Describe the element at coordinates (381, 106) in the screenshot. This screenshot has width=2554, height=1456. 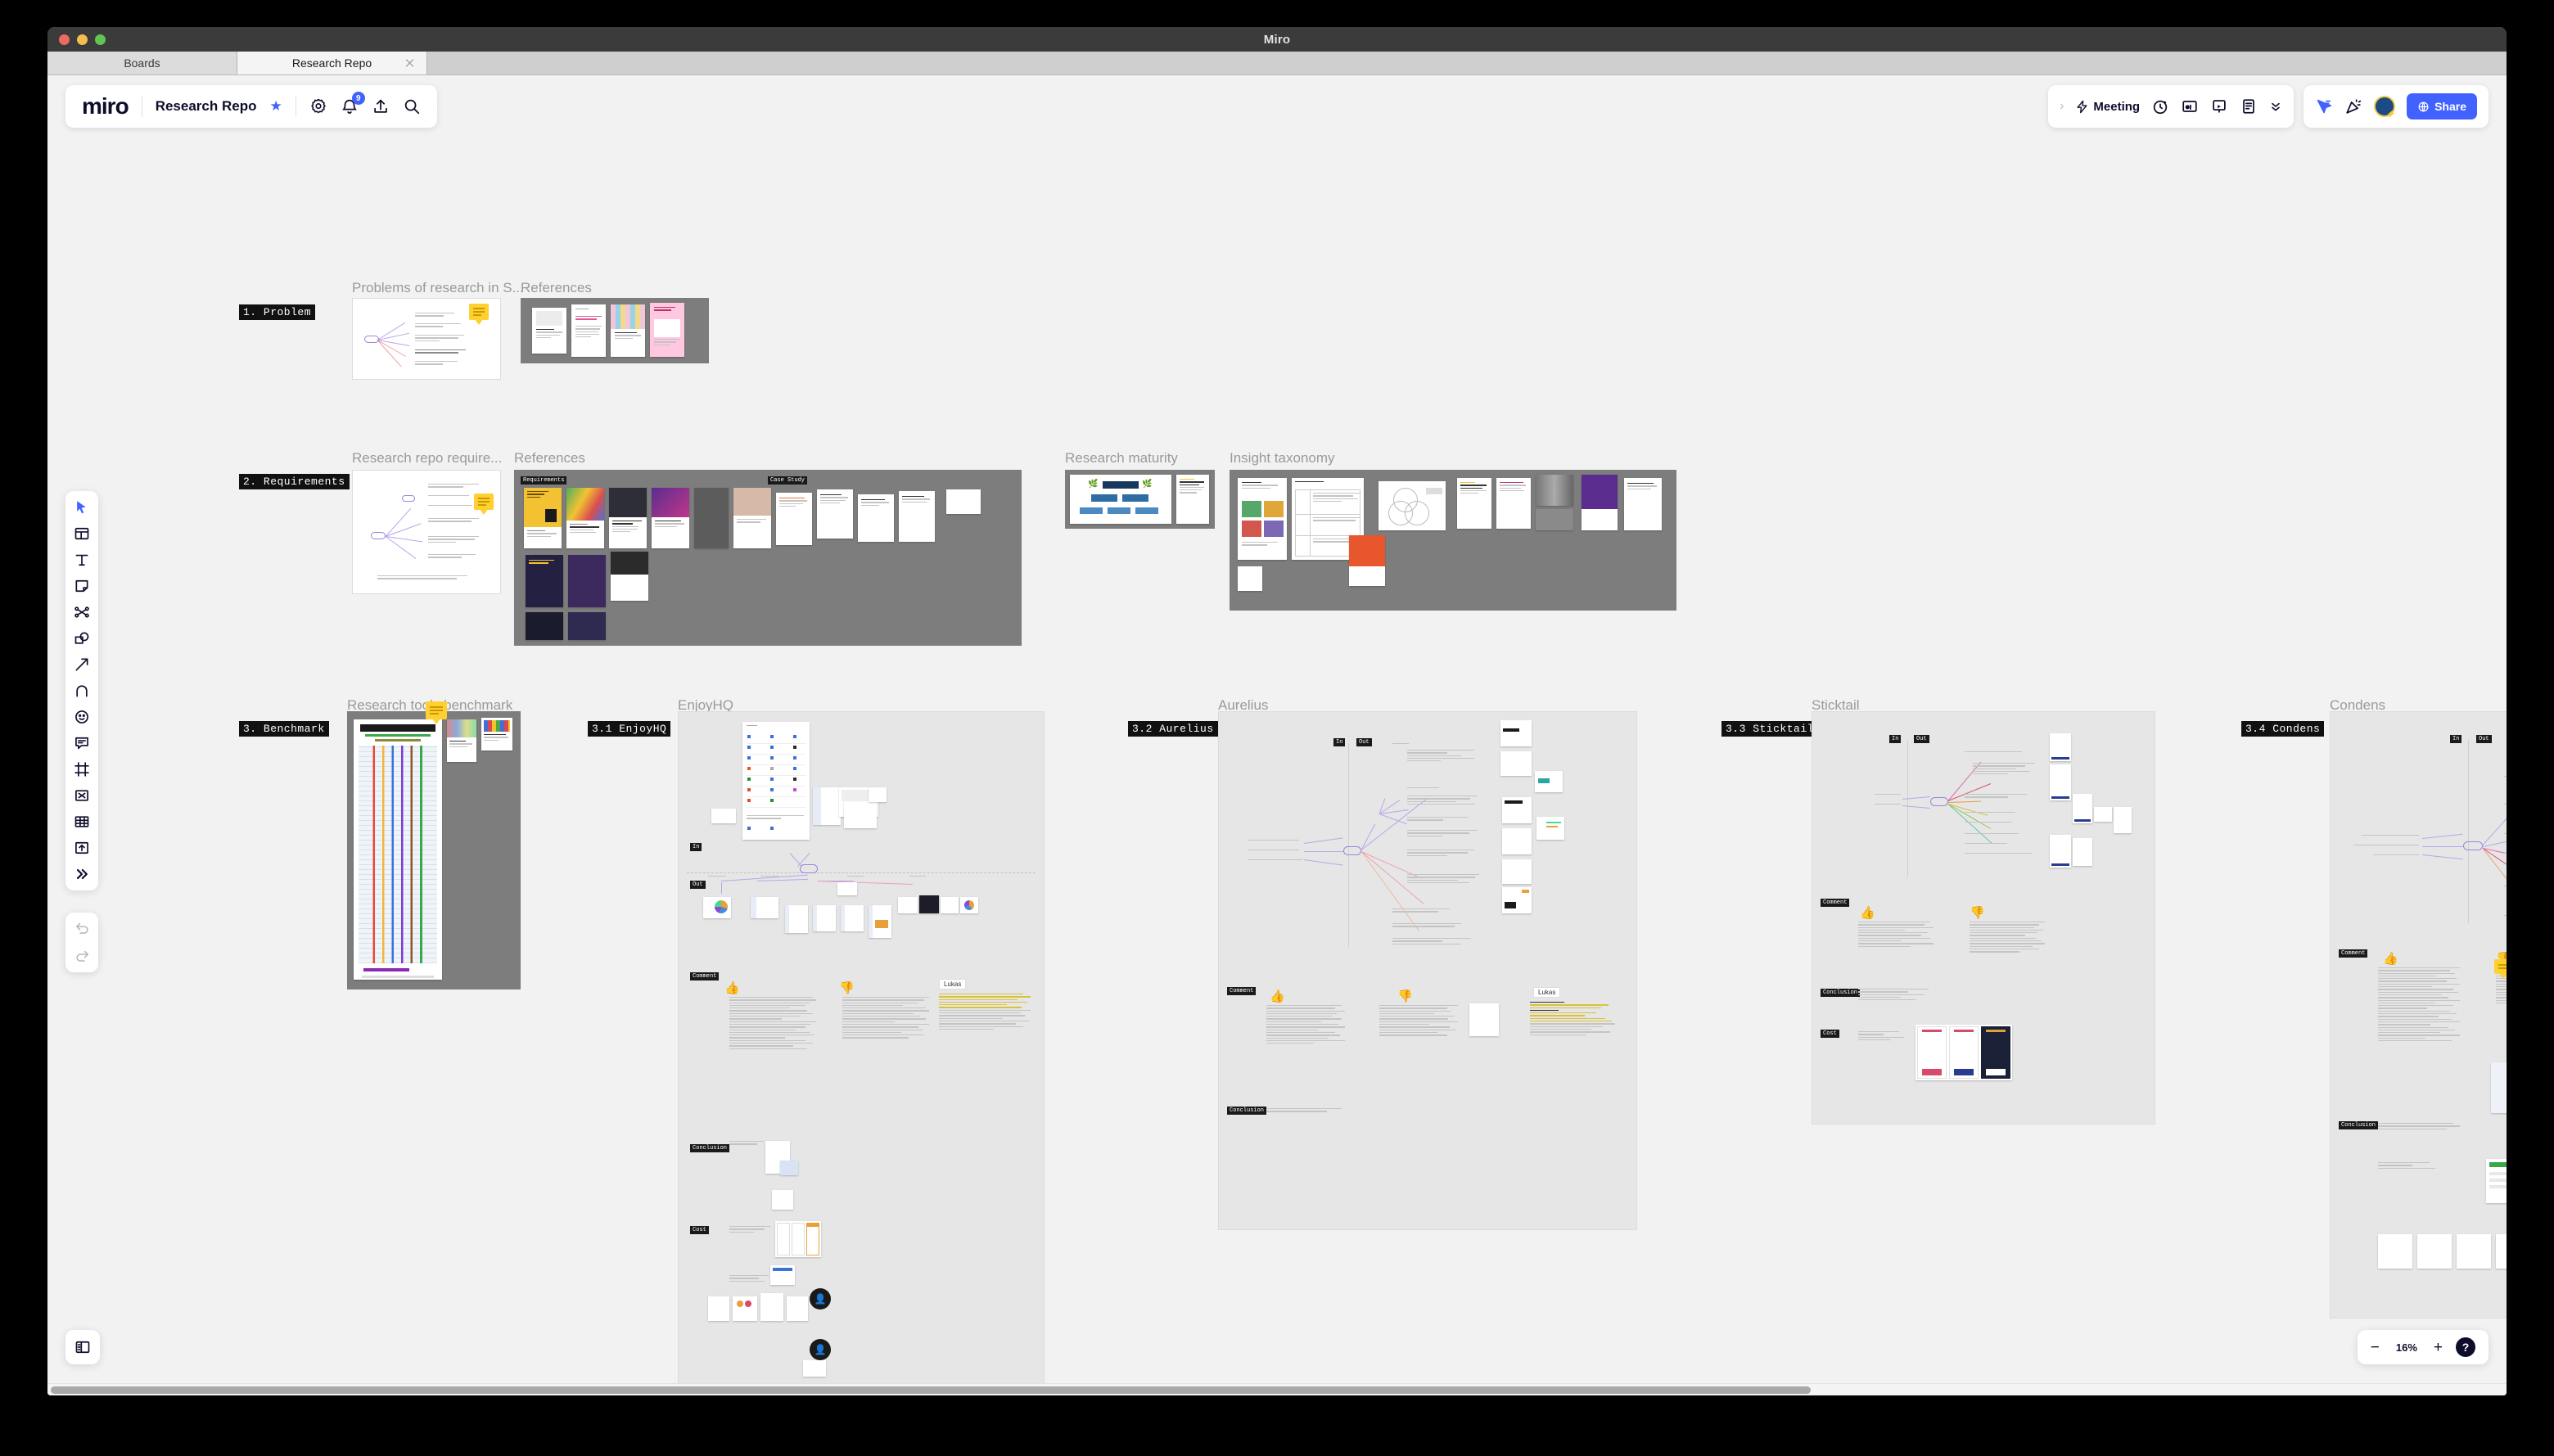
I see `upload-icon` at that location.